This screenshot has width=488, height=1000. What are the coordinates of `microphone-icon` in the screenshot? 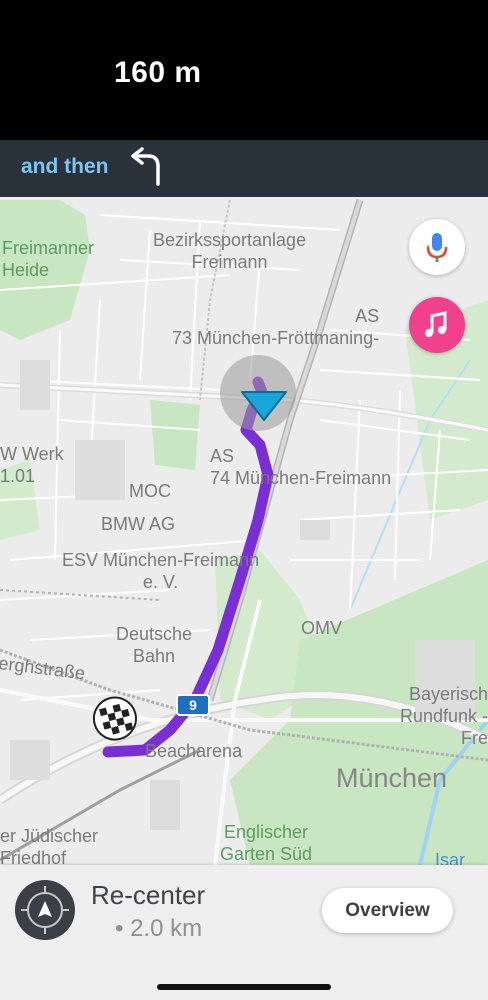 It's located at (437, 247).